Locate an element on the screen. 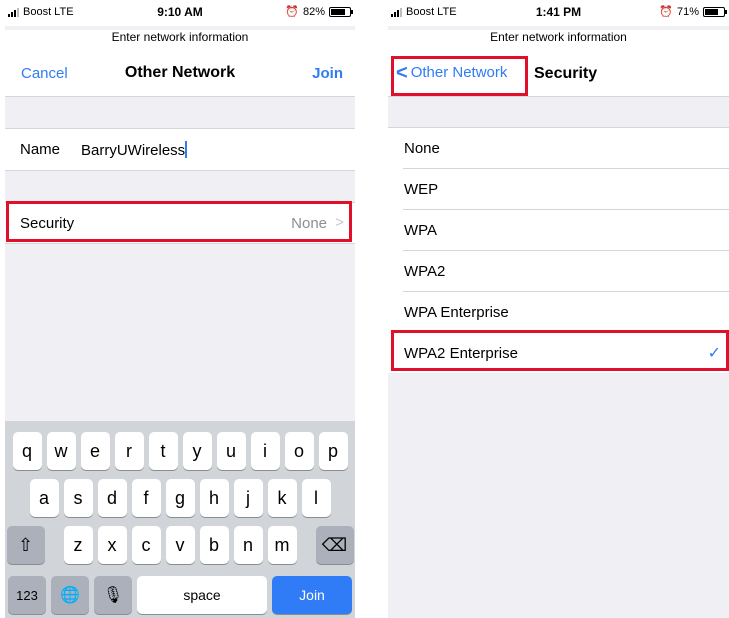 This screenshot has height=618, width=729. key-v: v is located at coordinates (180, 545).